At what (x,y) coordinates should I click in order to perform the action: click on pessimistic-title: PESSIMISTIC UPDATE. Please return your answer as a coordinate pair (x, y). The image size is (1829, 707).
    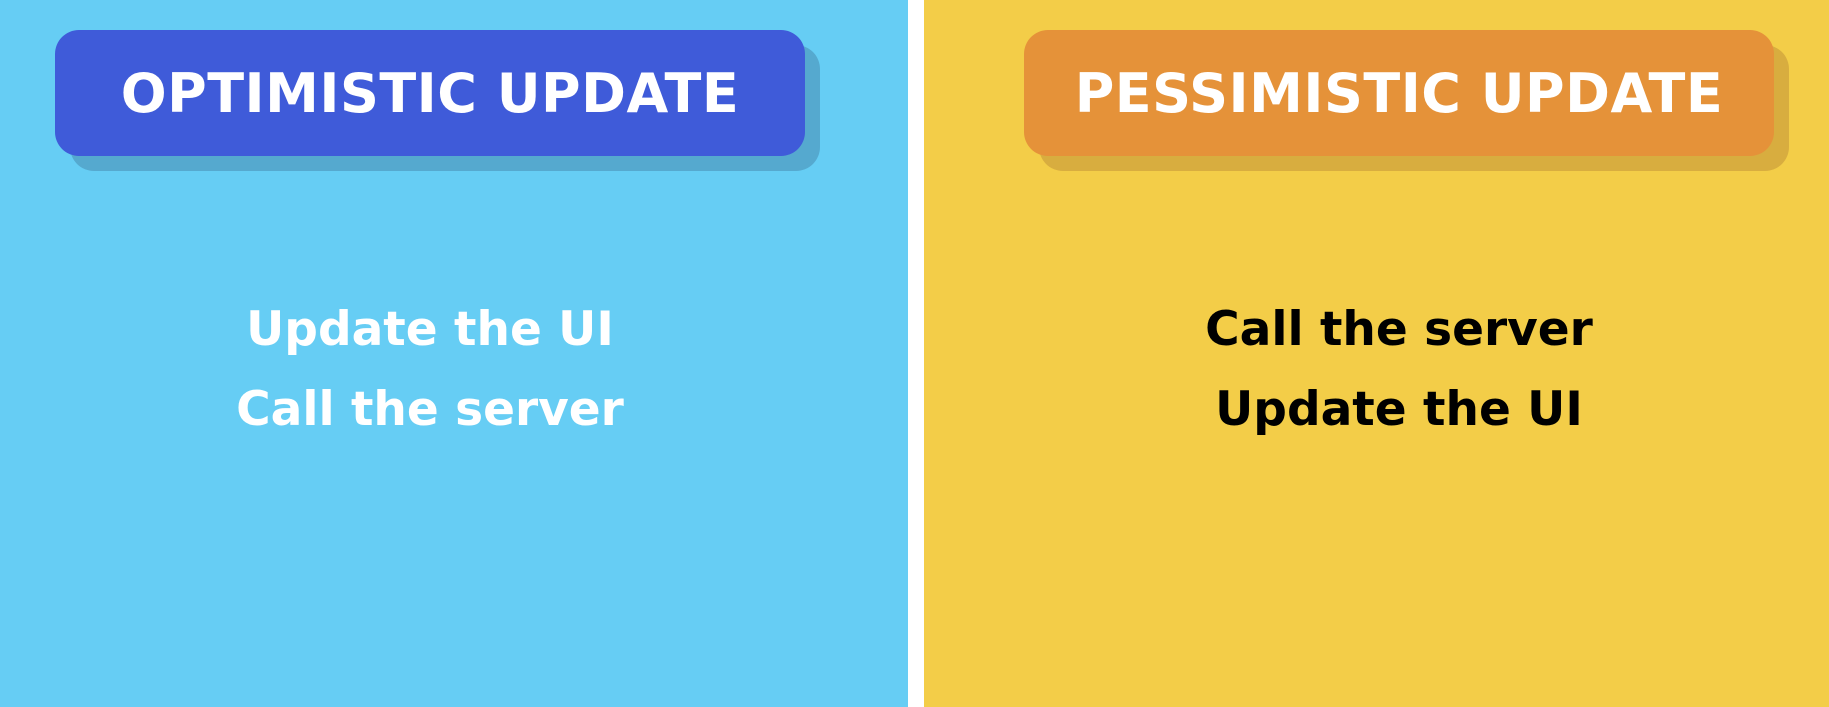
    Looking at the image, I should click on (1399, 93).